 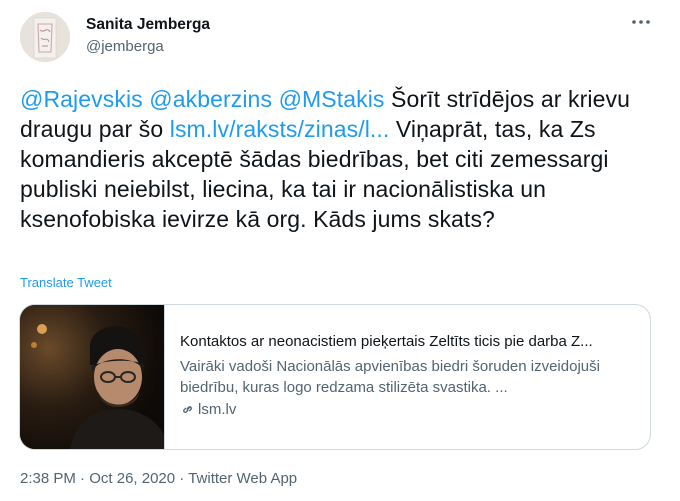 I want to click on tweet-date: Oct 26, 2020, so click(x=132, y=478).